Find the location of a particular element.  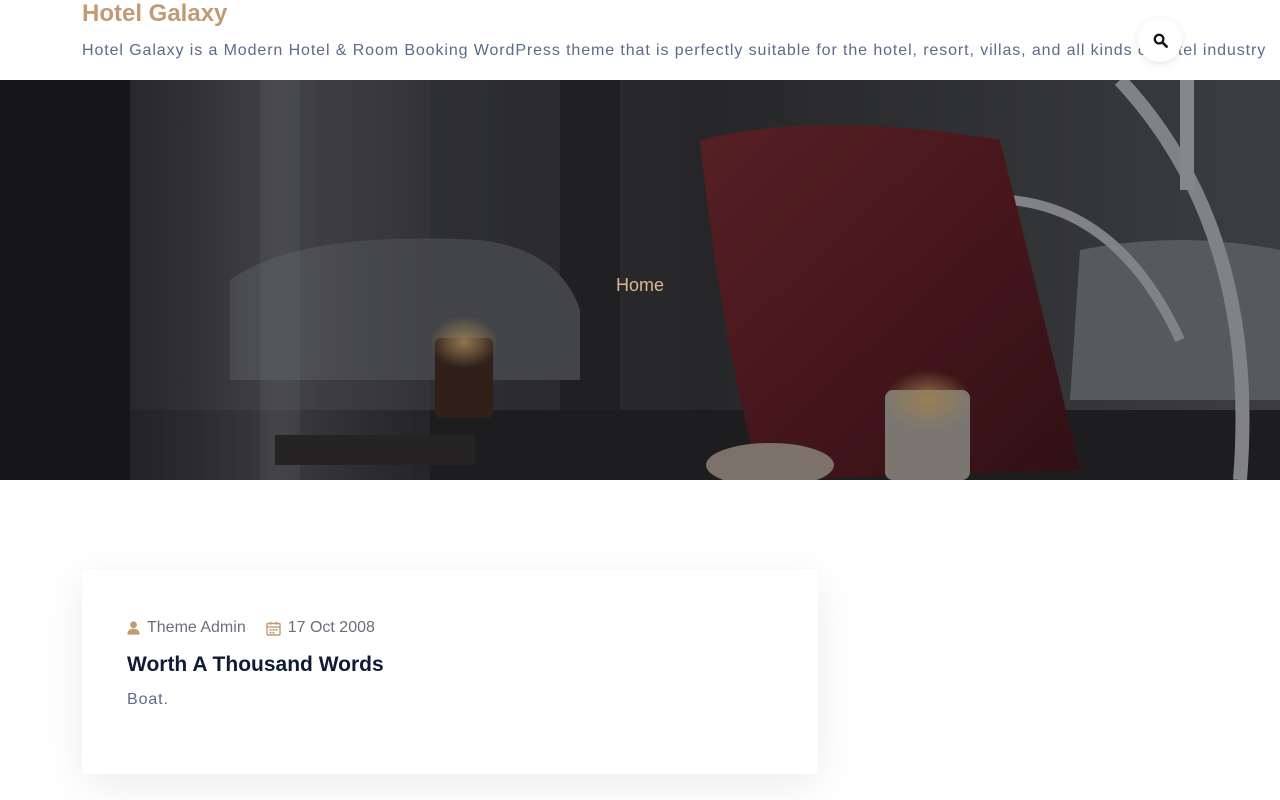

site-title: Hotel Galaxy is located at coordinates (154, 14).